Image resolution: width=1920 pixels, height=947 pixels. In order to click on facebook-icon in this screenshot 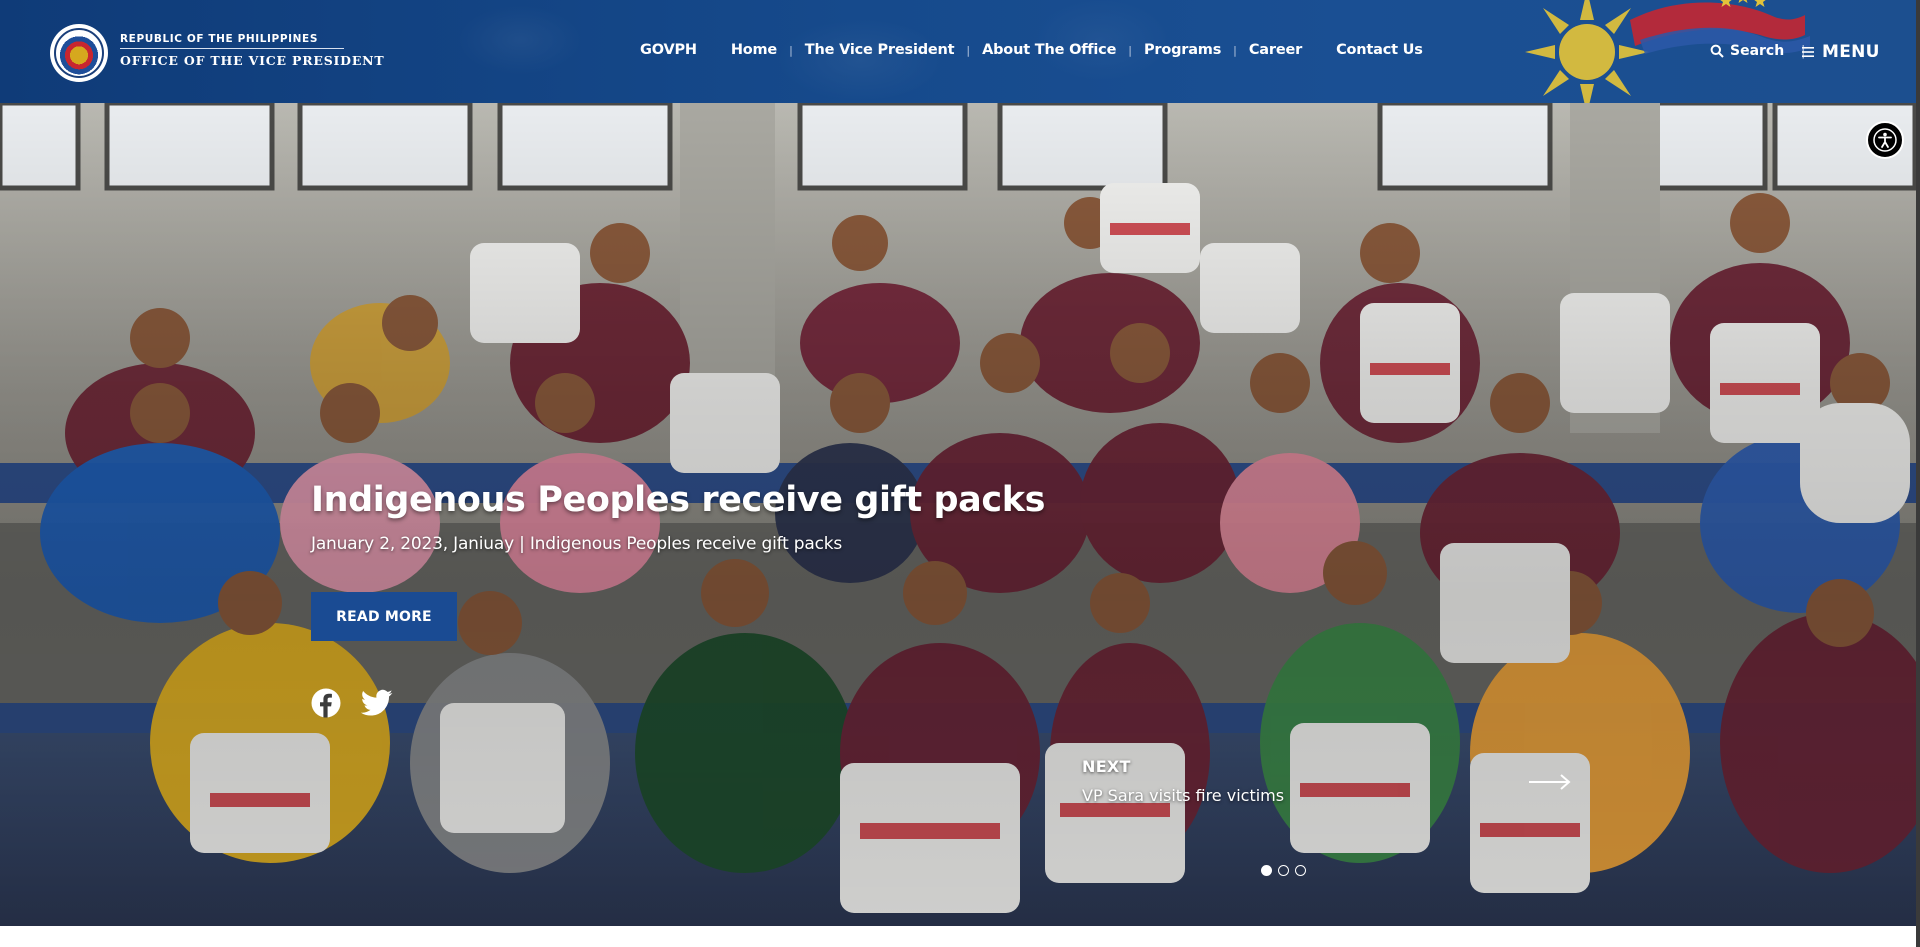, I will do `click(326, 703)`.